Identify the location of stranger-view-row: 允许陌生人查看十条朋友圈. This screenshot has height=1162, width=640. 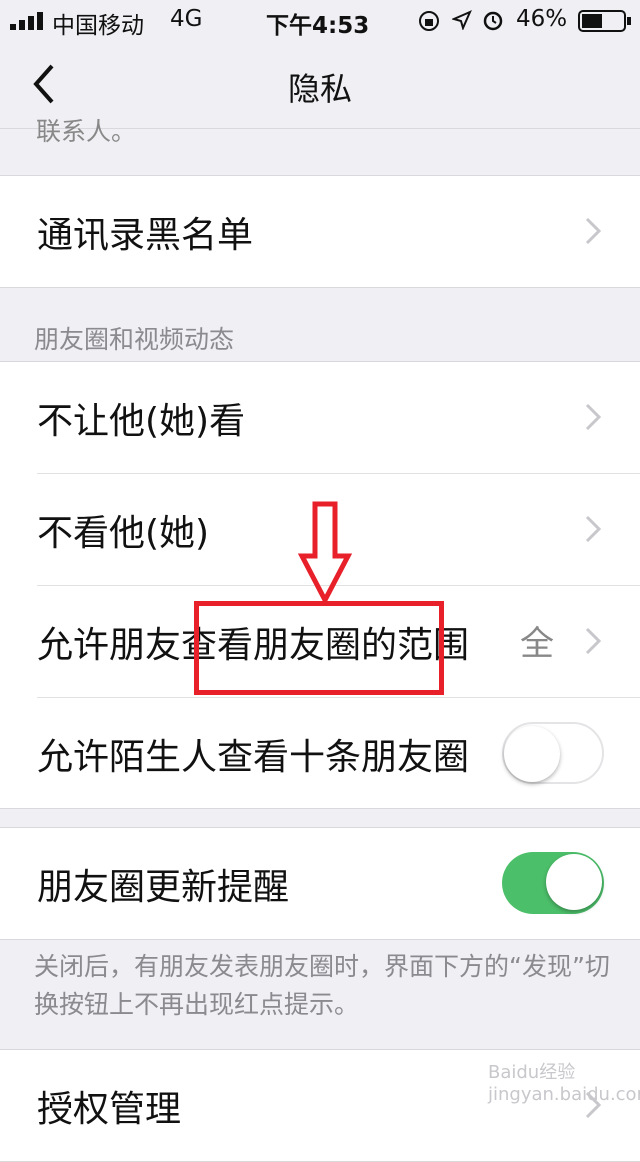
(320, 753).